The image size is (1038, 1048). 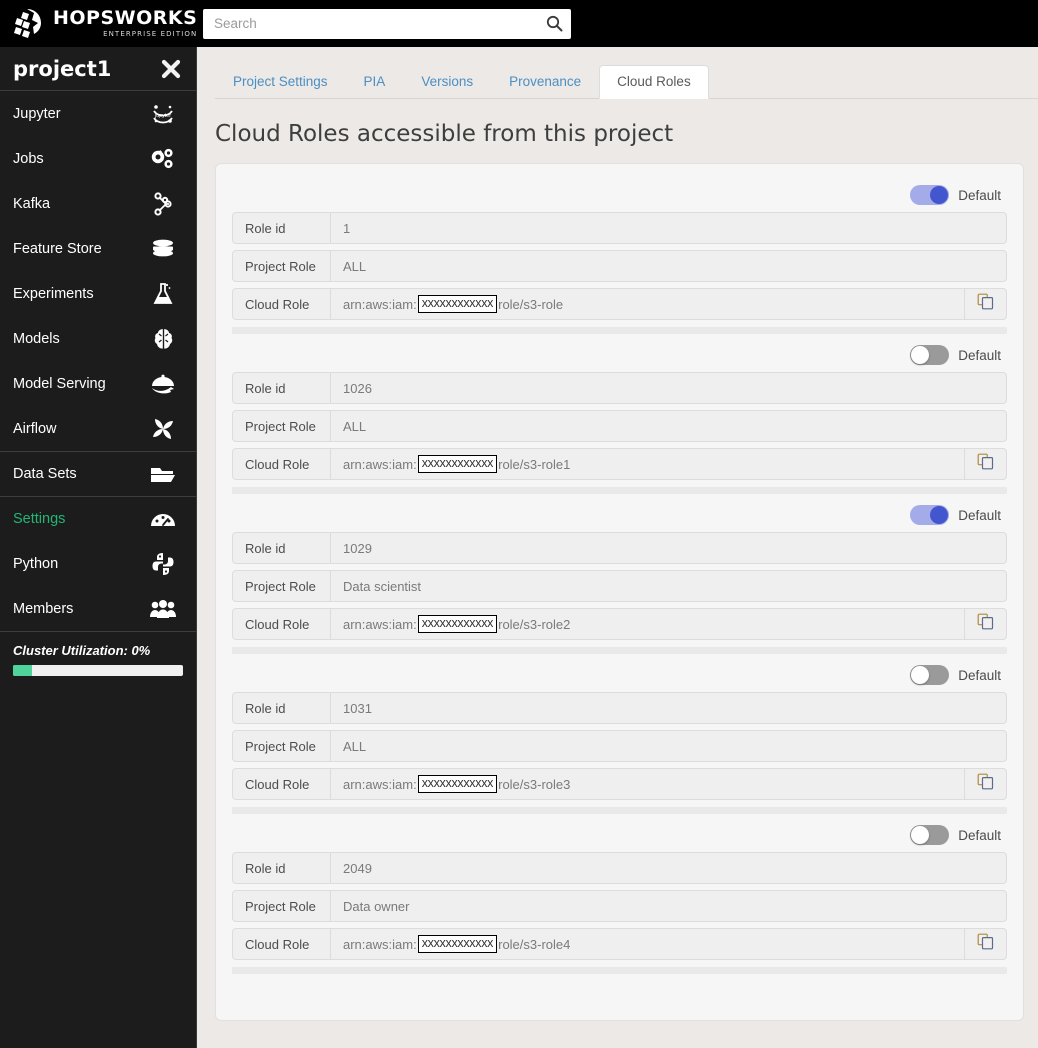 I want to click on cluster-utilization-label: Cluster Utilization: 0%, so click(x=82, y=650).